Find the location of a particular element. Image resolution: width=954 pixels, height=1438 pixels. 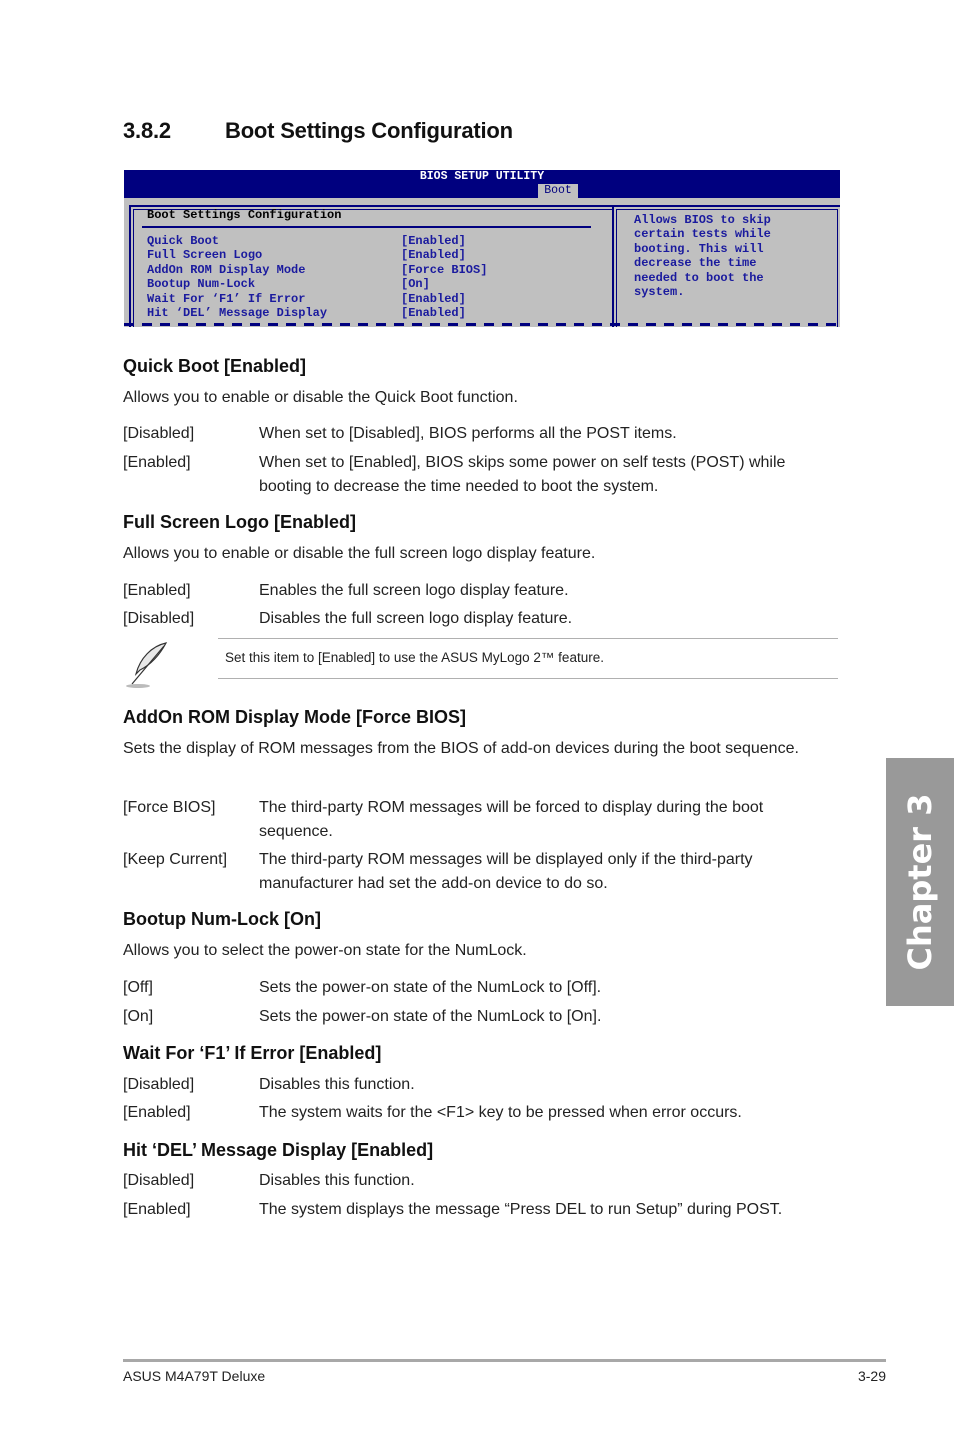

bios-item-label: Full Screen Logo is located at coordinates (205, 255).